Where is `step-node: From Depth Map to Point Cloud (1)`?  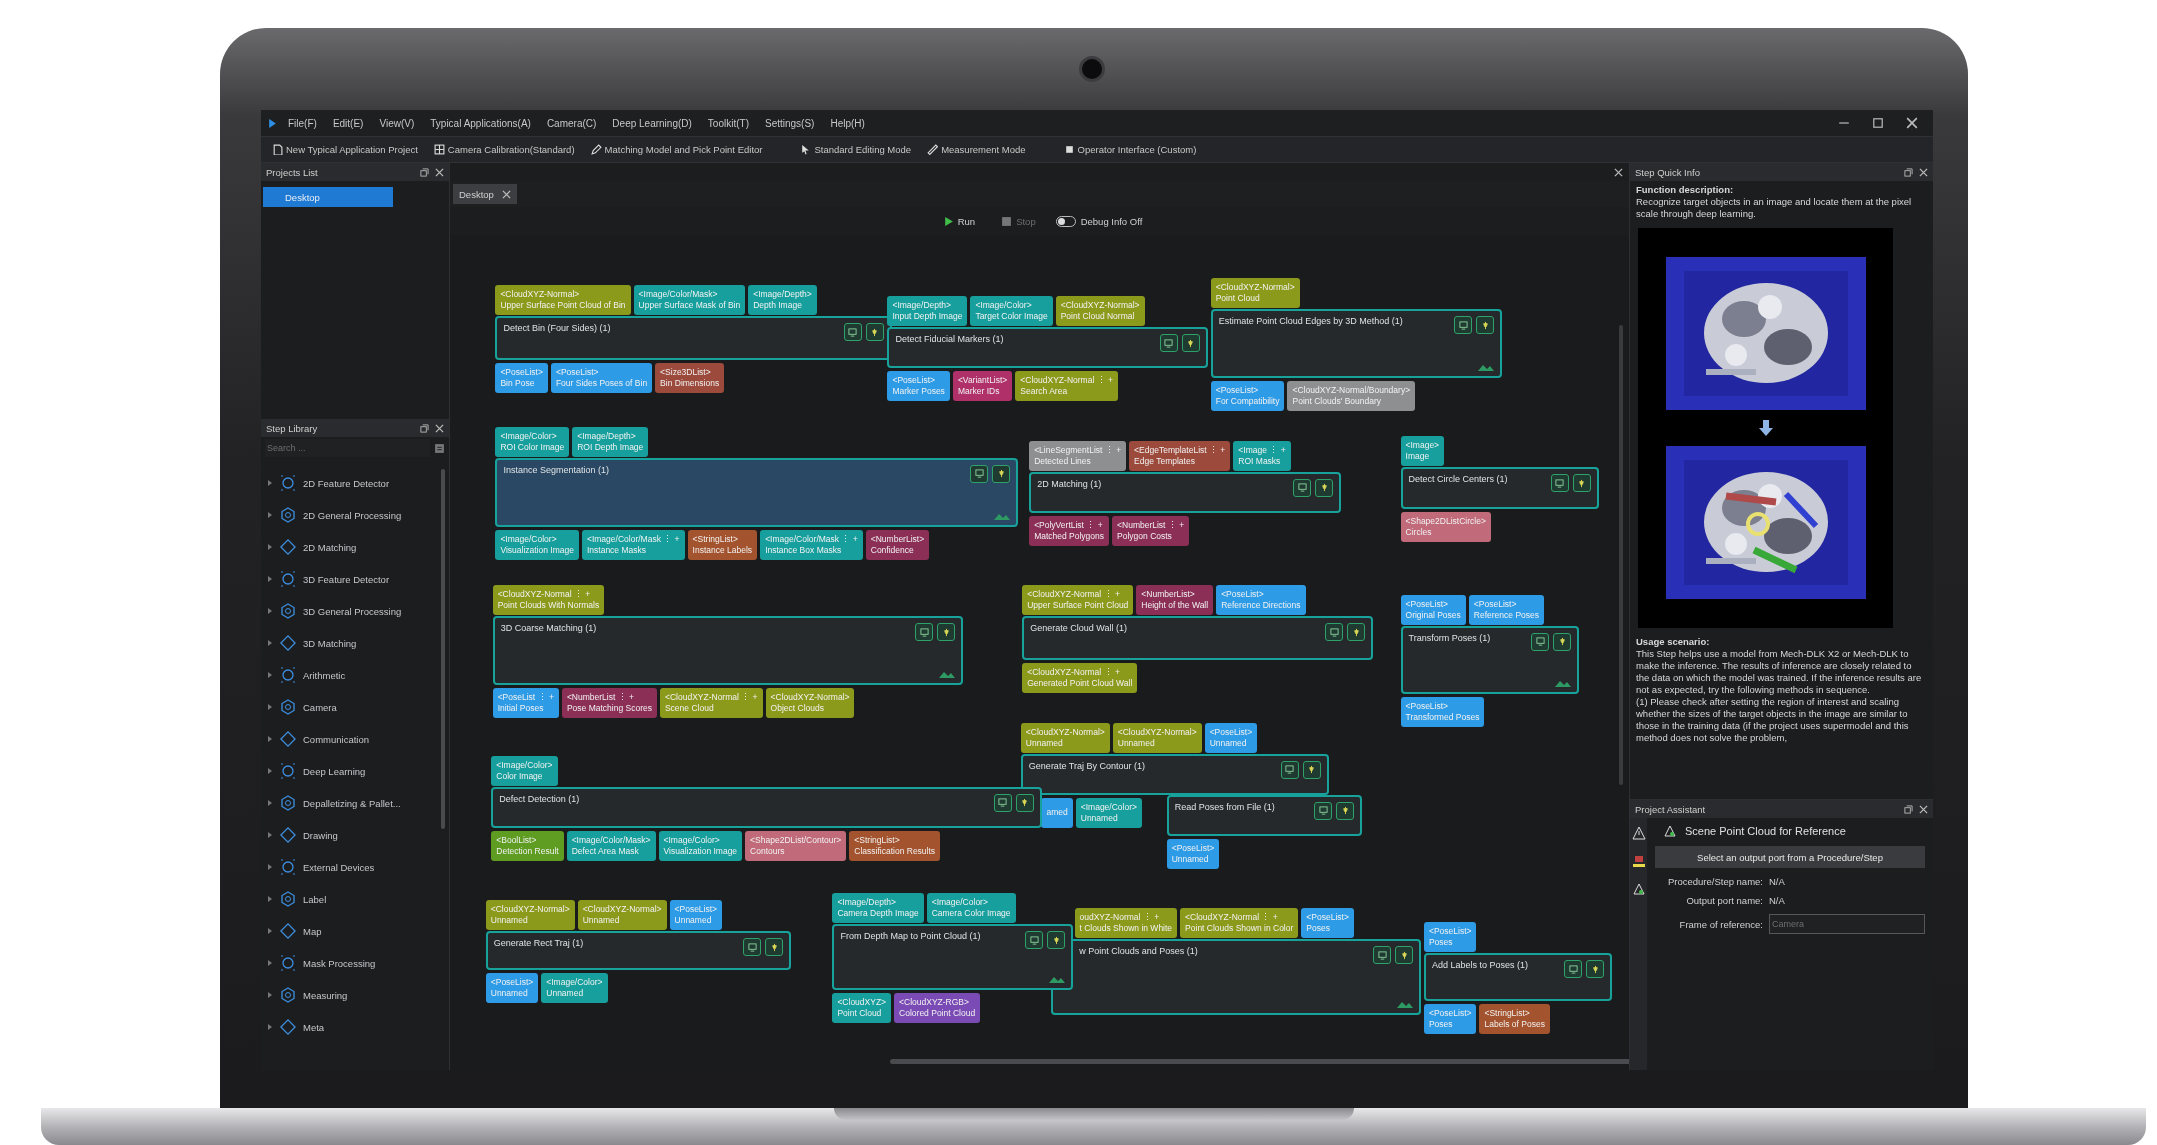 step-node: From Depth Map to Point Cloud (1) is located at coordinates (953, 957).